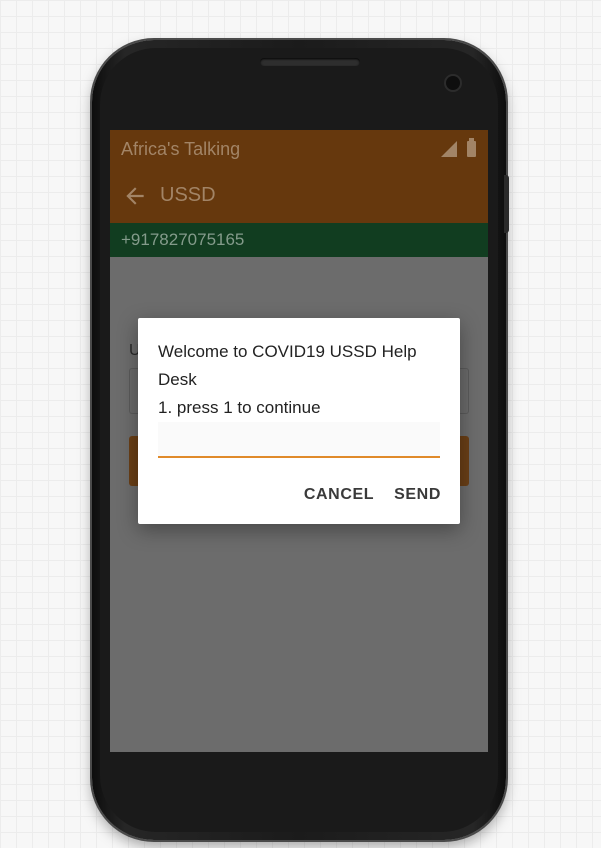  I want to click on phone-number-bar: +917827075165, so click(299, 240).